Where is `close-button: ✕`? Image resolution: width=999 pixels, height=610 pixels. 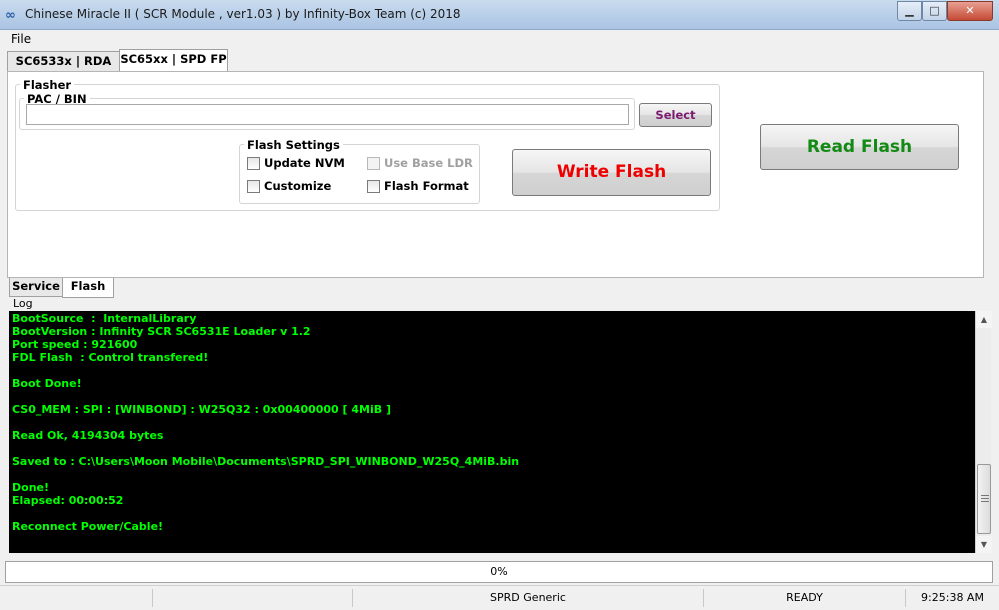
close-button: ✕ is located at coordinates (970, 11).